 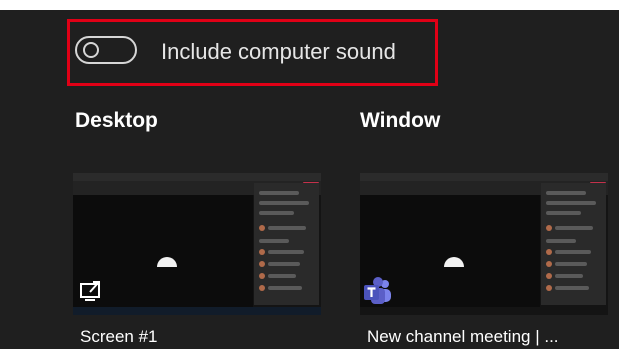 What do you see at coordinates (119, 336) in the screenshot?
I see `desktop-screen-caption: Screen #1` at bounding box center [119, 336].